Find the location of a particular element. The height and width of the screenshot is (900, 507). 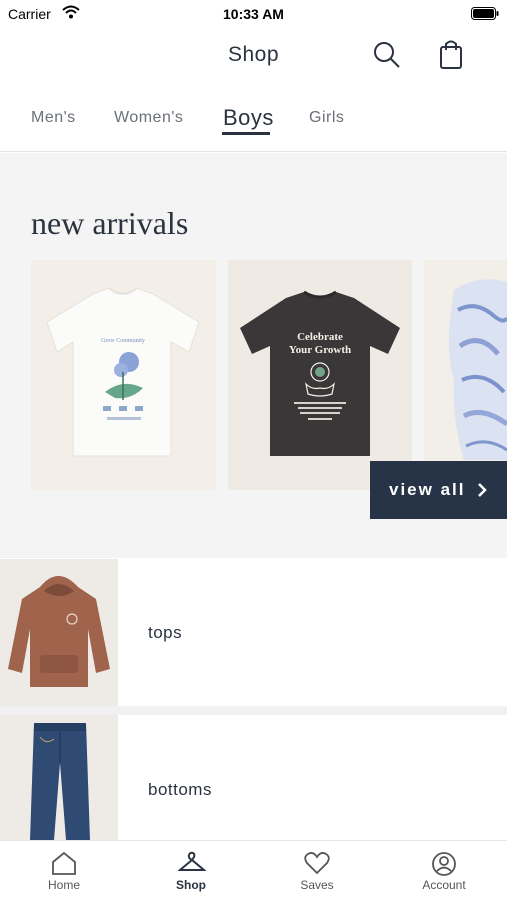

nav-shop: Shop is located at coordinates (191, 870).